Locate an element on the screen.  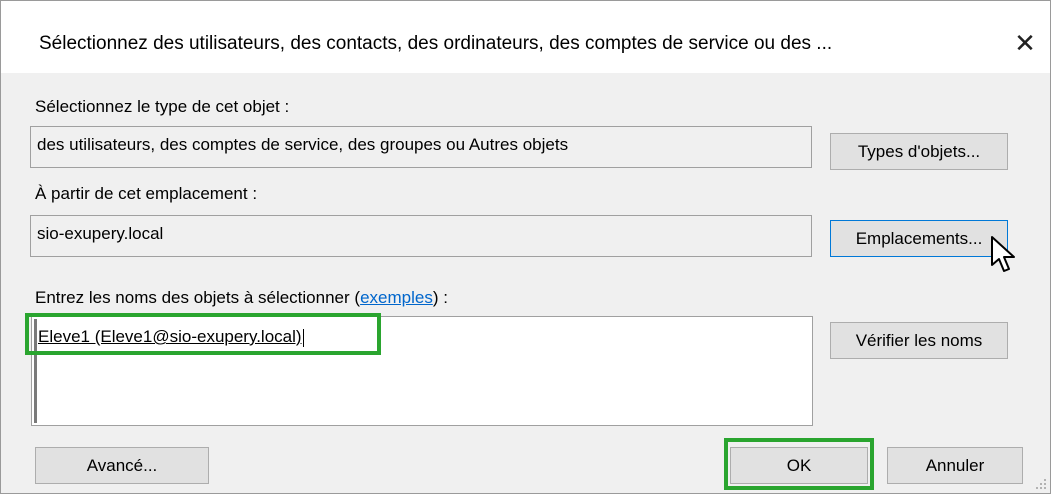
mouse-pointer-icon is located at coordinates (1003, 254).